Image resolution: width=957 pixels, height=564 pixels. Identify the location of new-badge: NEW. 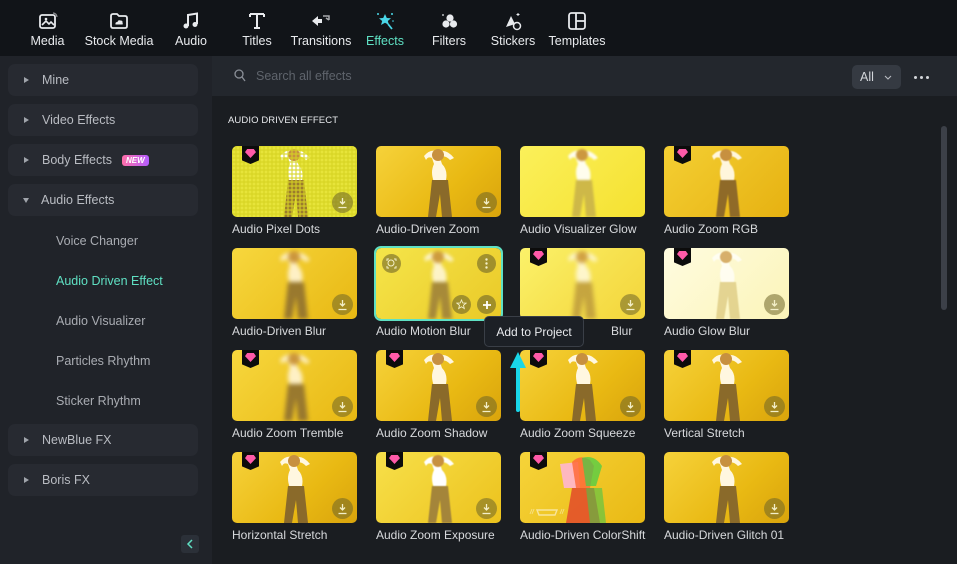
(135, 160).